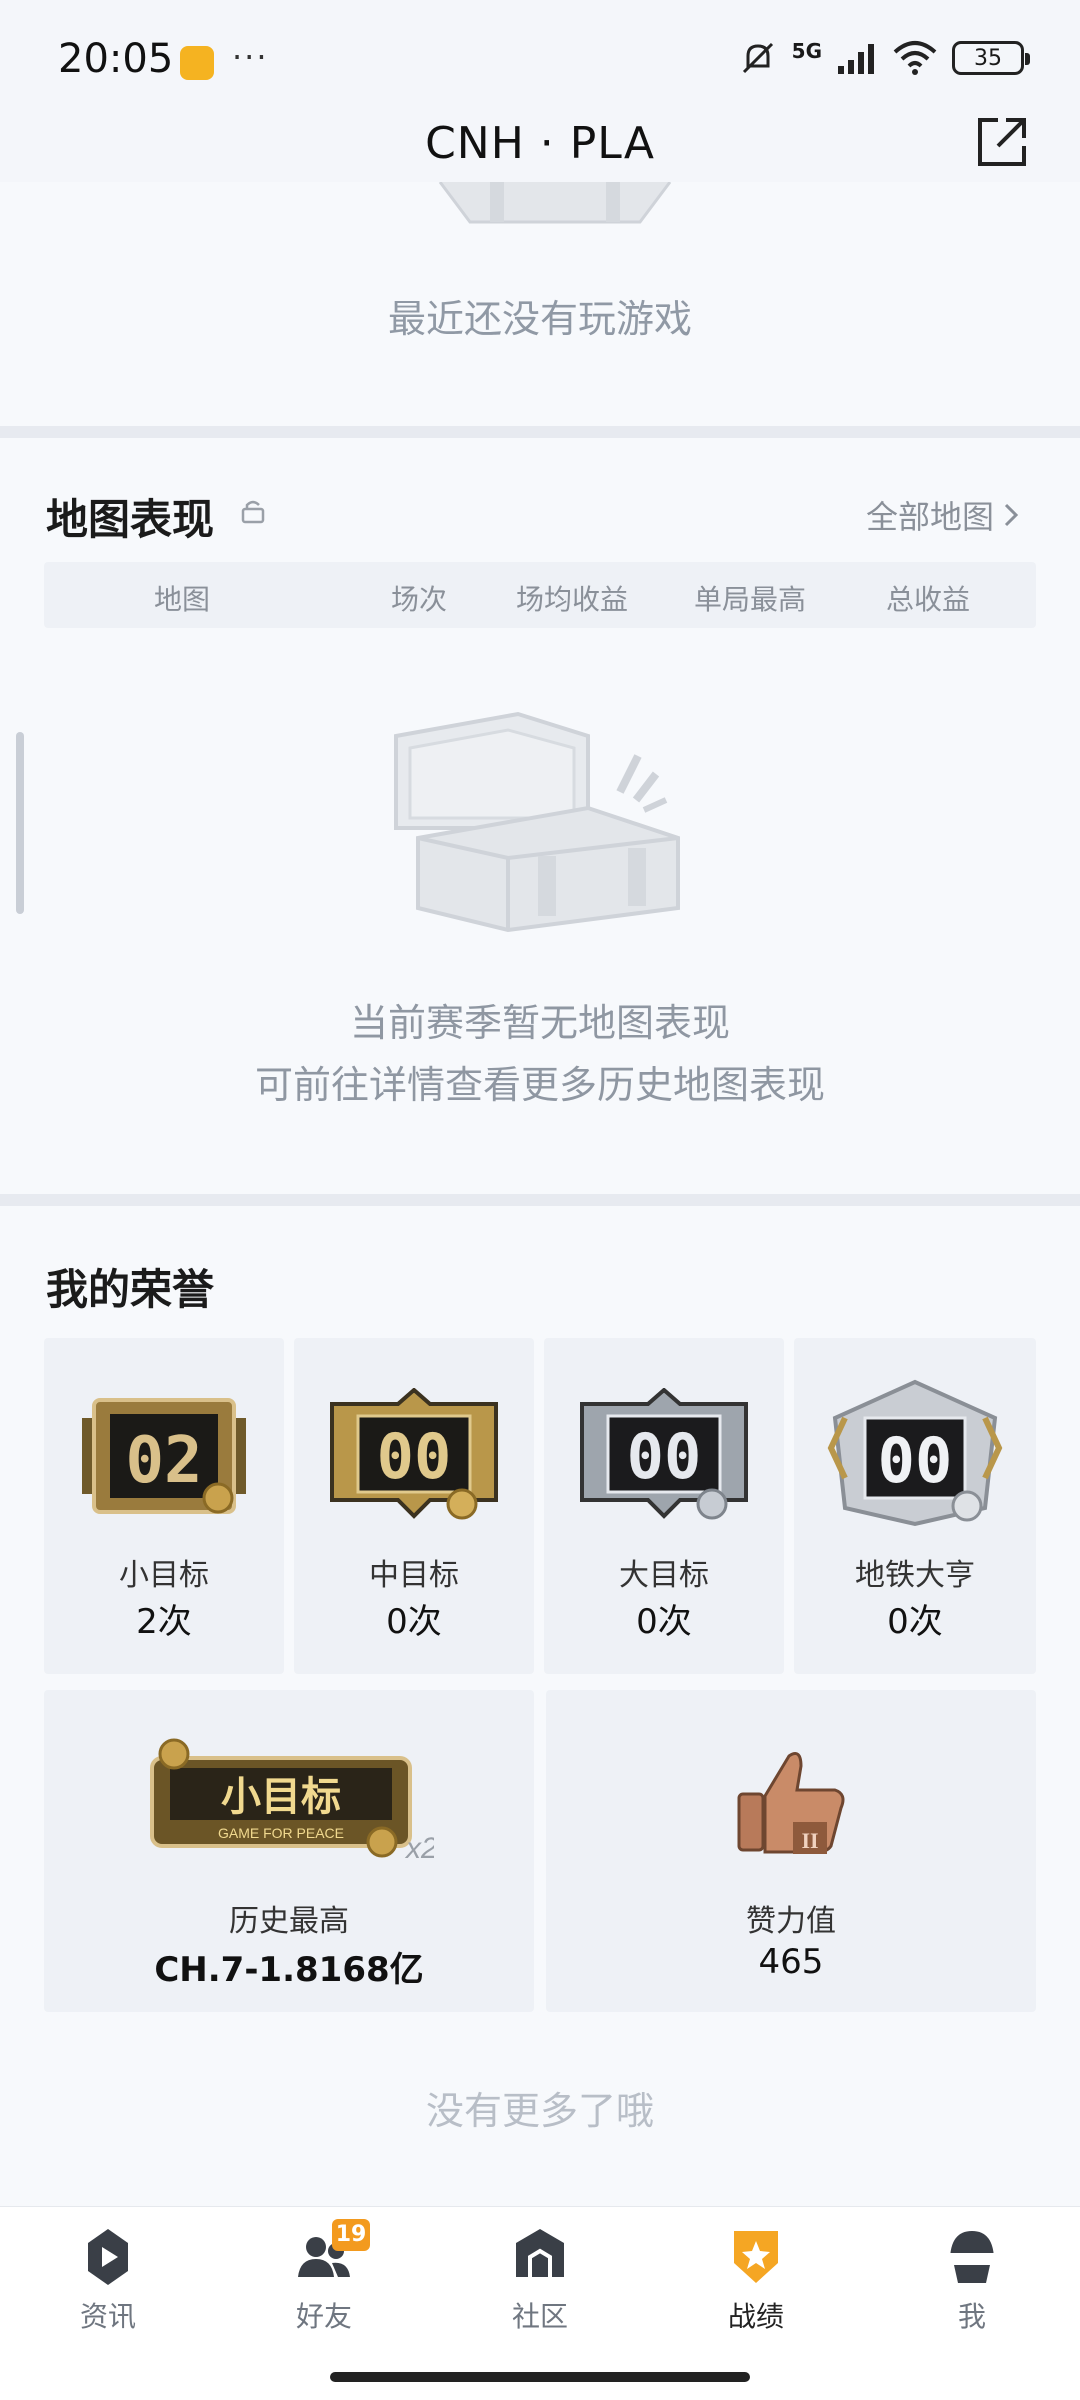  What do you see at coordinates (130, 519) in the screenshot?
I see `section-title: 地图表现` at bounding box center [130, 519].